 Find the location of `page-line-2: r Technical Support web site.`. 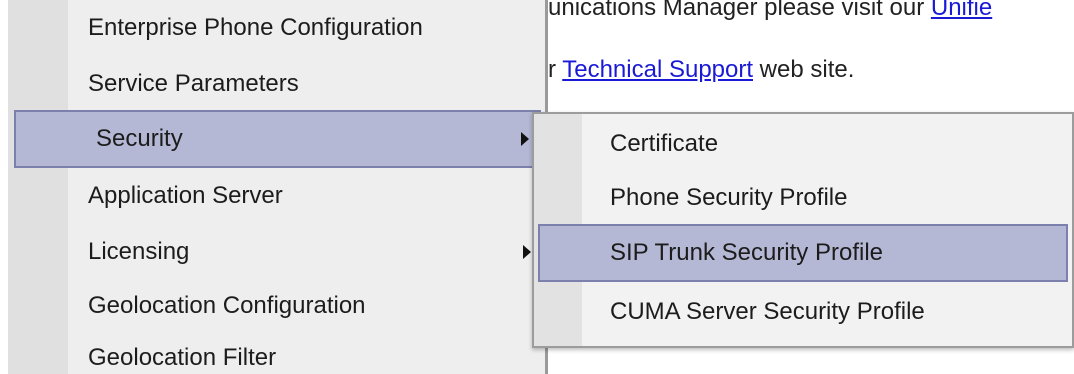

page-line-2: r Technical Support web site. is located at coordinates (701, 70).